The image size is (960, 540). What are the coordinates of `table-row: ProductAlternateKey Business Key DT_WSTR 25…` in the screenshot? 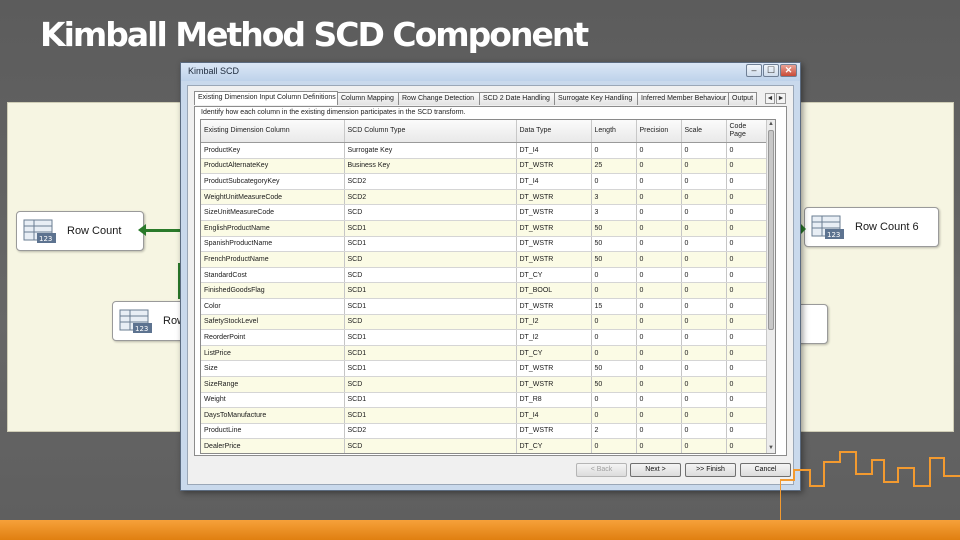 It's located at (485, 166).